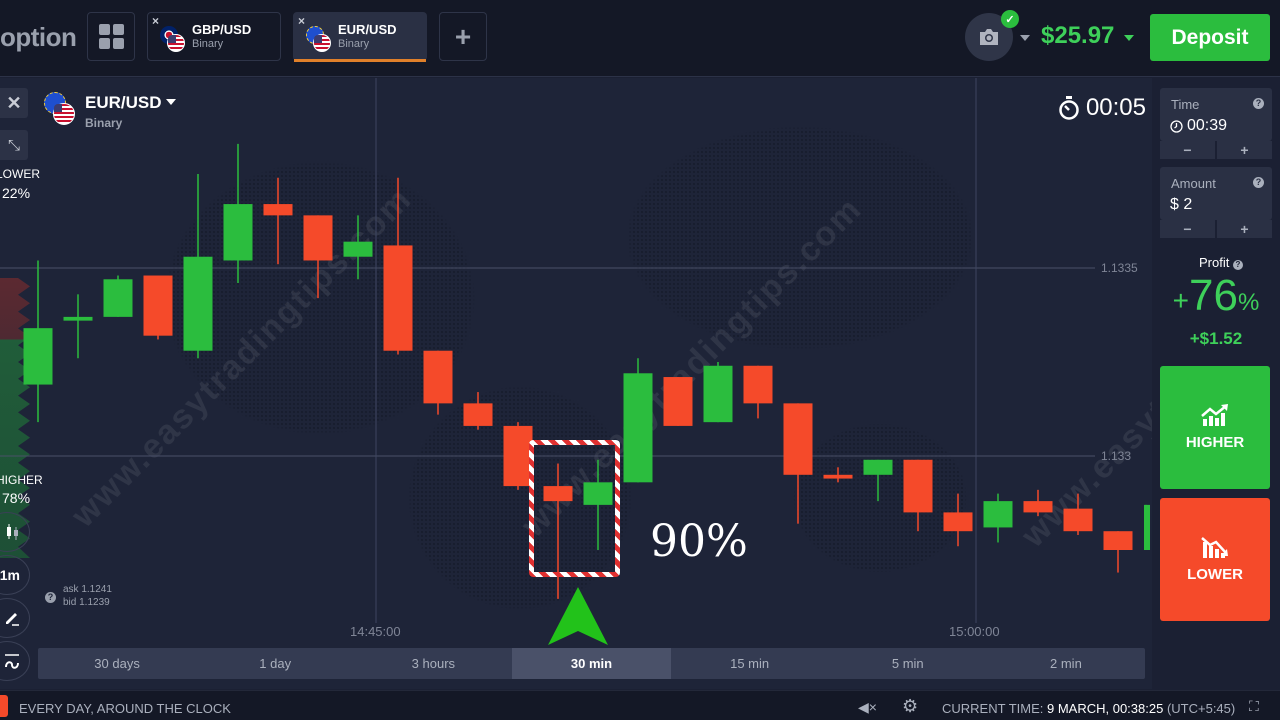 Image resolution: width=1280 pixels, height=720 pixels. What do you see at coordinates (1069, 108) in the screenshot?
I see `stopwatch-icon` at bounding box center [1069, 108].